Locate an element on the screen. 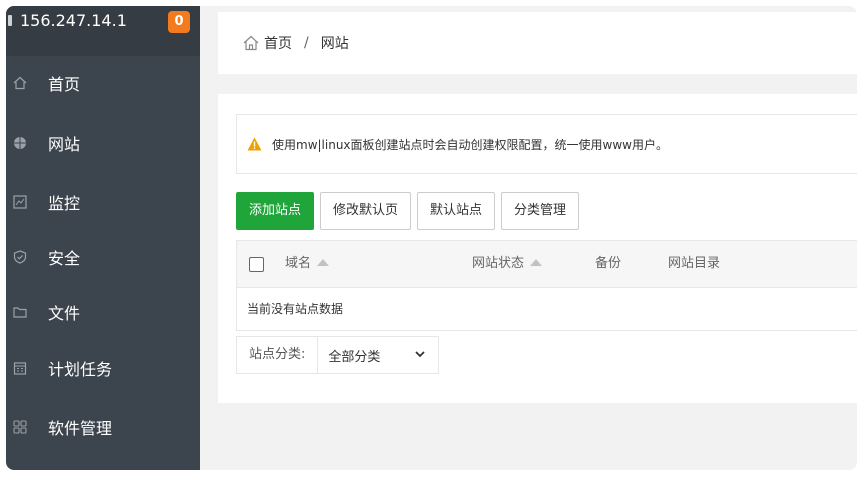 This screenshot has height=479, width=865. toolbar: 添加站点 修改默认页 默认站点 分类管理 is located at coordinates (410, 211).